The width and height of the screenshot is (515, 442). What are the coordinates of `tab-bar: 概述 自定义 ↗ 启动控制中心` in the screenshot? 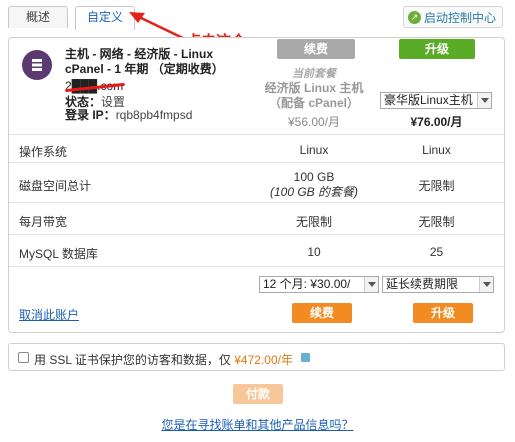 It's located at (257, 15).